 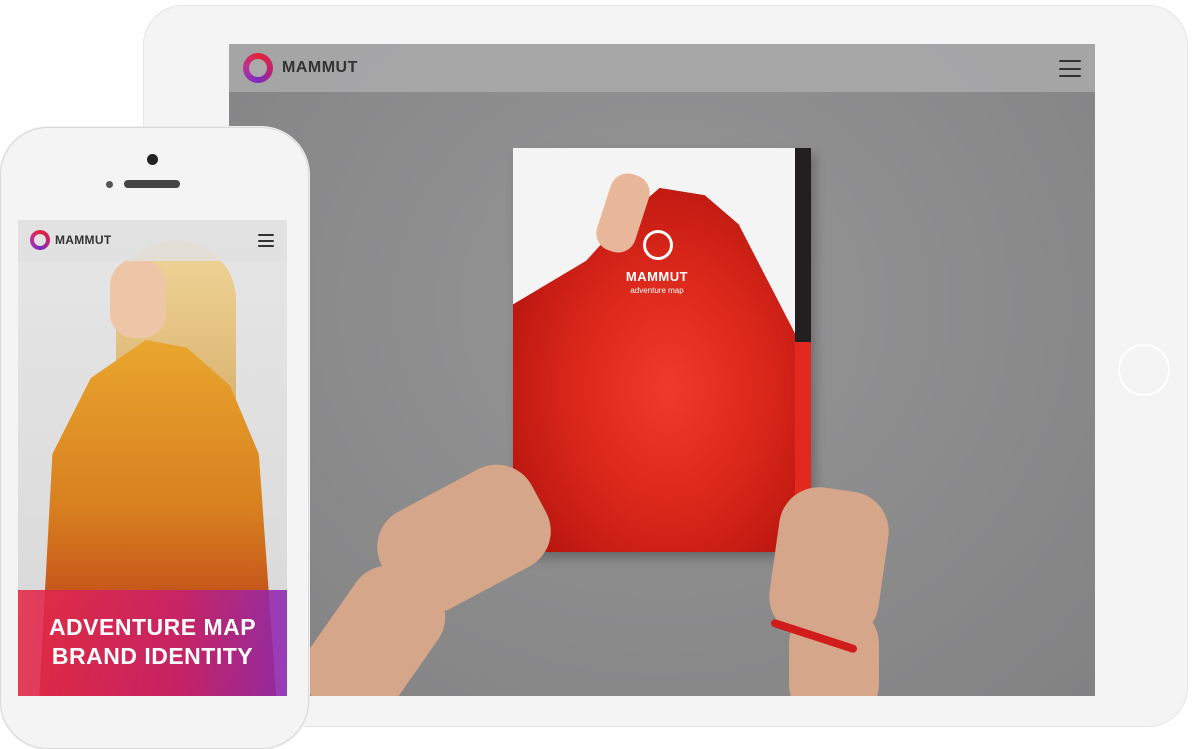 I want to click on model-face, so click(x=138, y=298).